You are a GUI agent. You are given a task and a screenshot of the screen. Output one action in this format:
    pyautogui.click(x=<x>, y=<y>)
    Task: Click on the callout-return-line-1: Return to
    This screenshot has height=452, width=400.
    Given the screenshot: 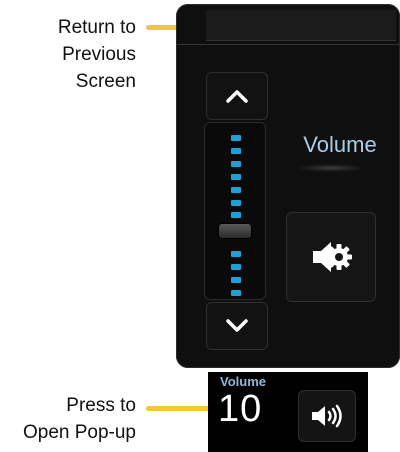 What is the action you would take?
    pyautogui.click(x=96, y=27)
    